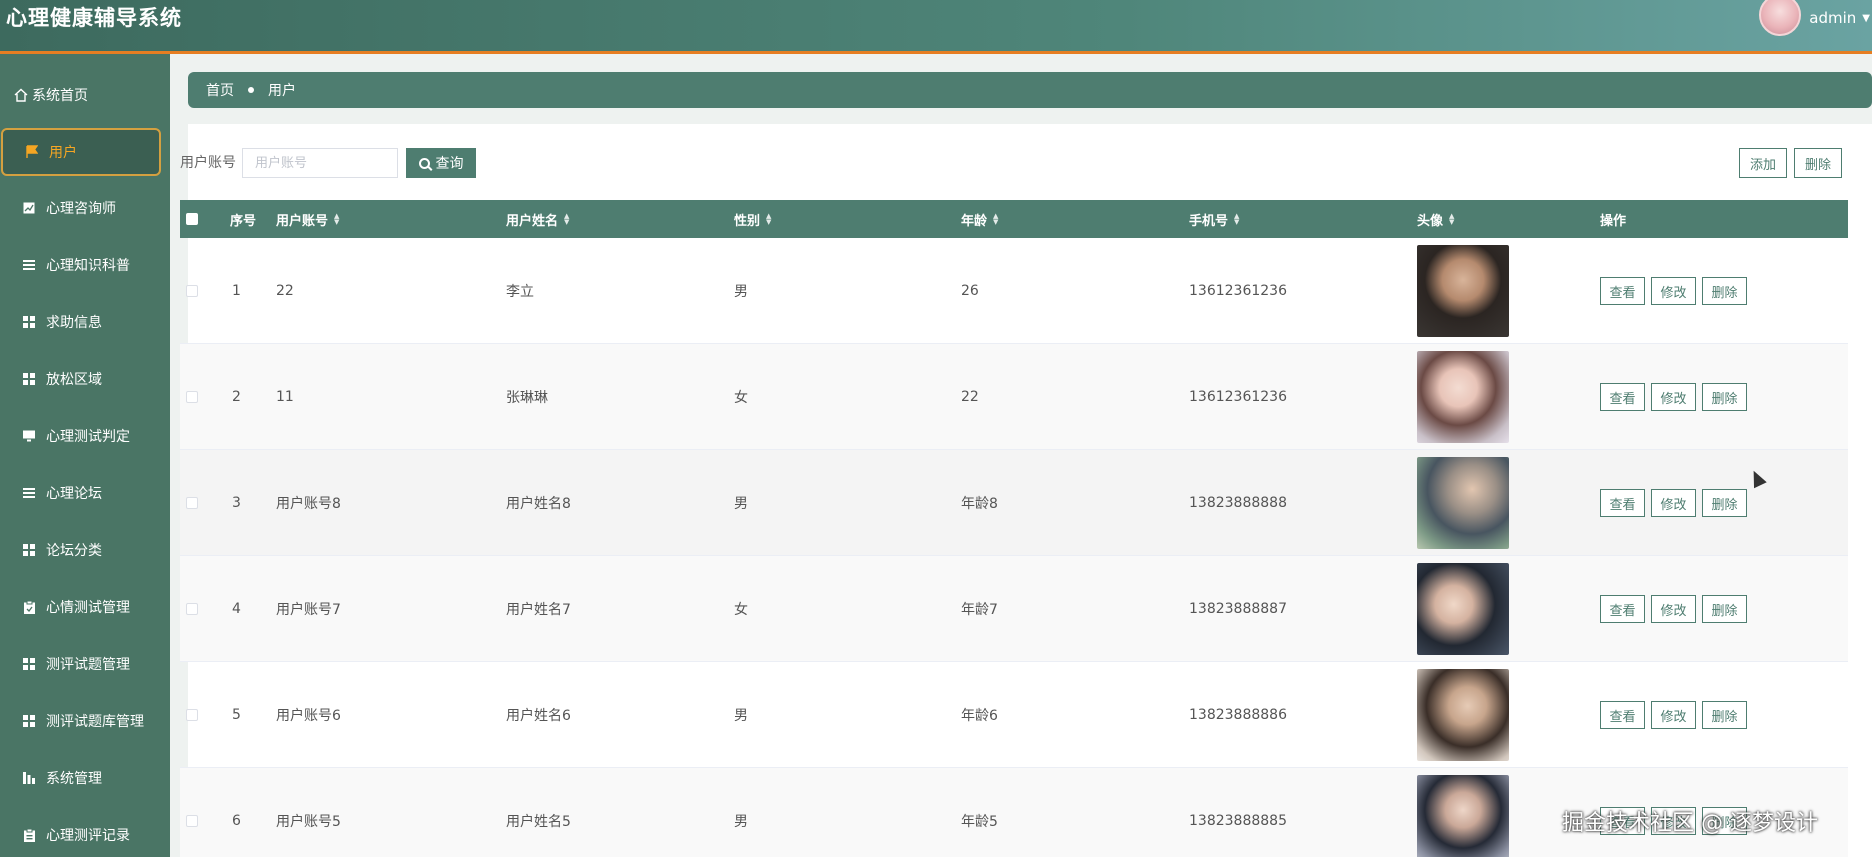 This screenshot has height=857, width=1872. I want to click on sidebar-item-knowledge: 心理知识科普, so click(85, 265).